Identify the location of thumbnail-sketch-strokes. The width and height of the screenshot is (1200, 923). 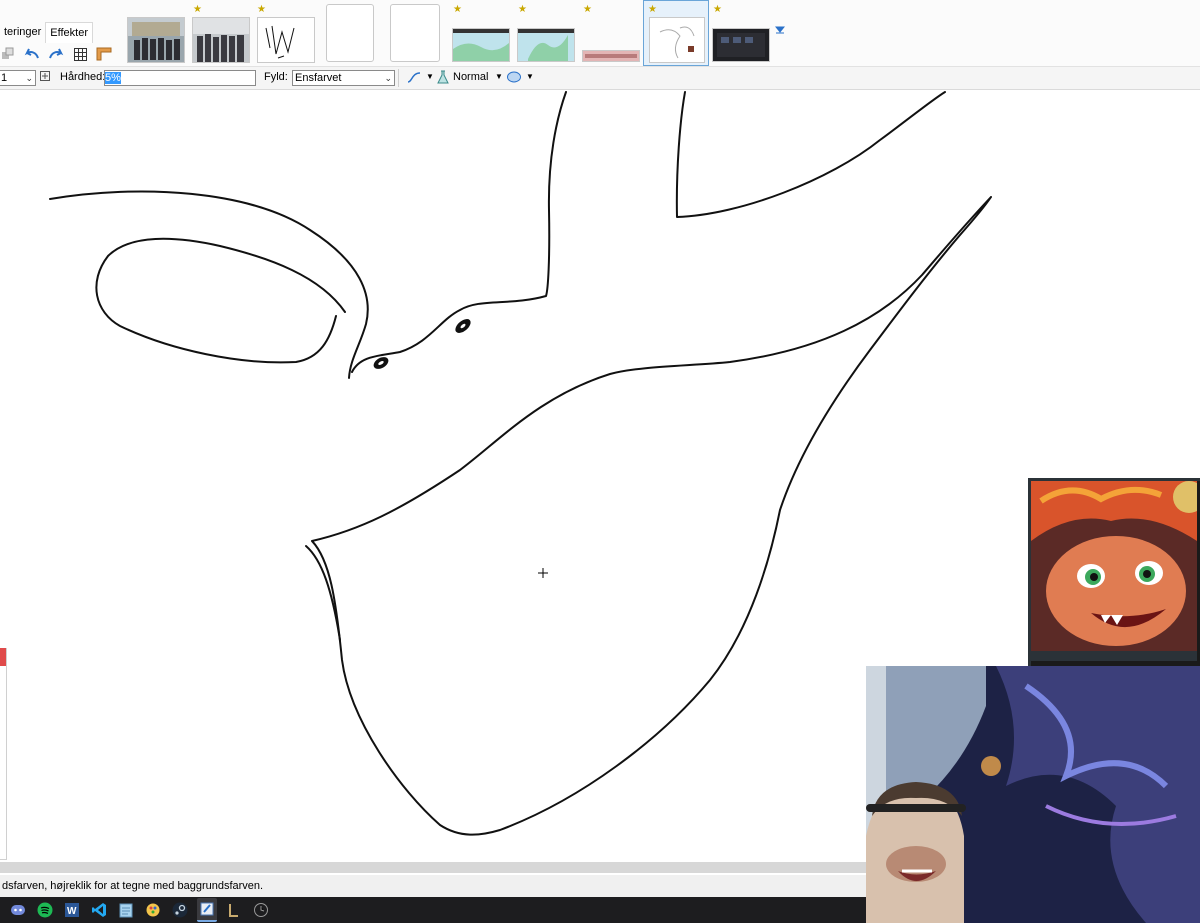
(286, 40).